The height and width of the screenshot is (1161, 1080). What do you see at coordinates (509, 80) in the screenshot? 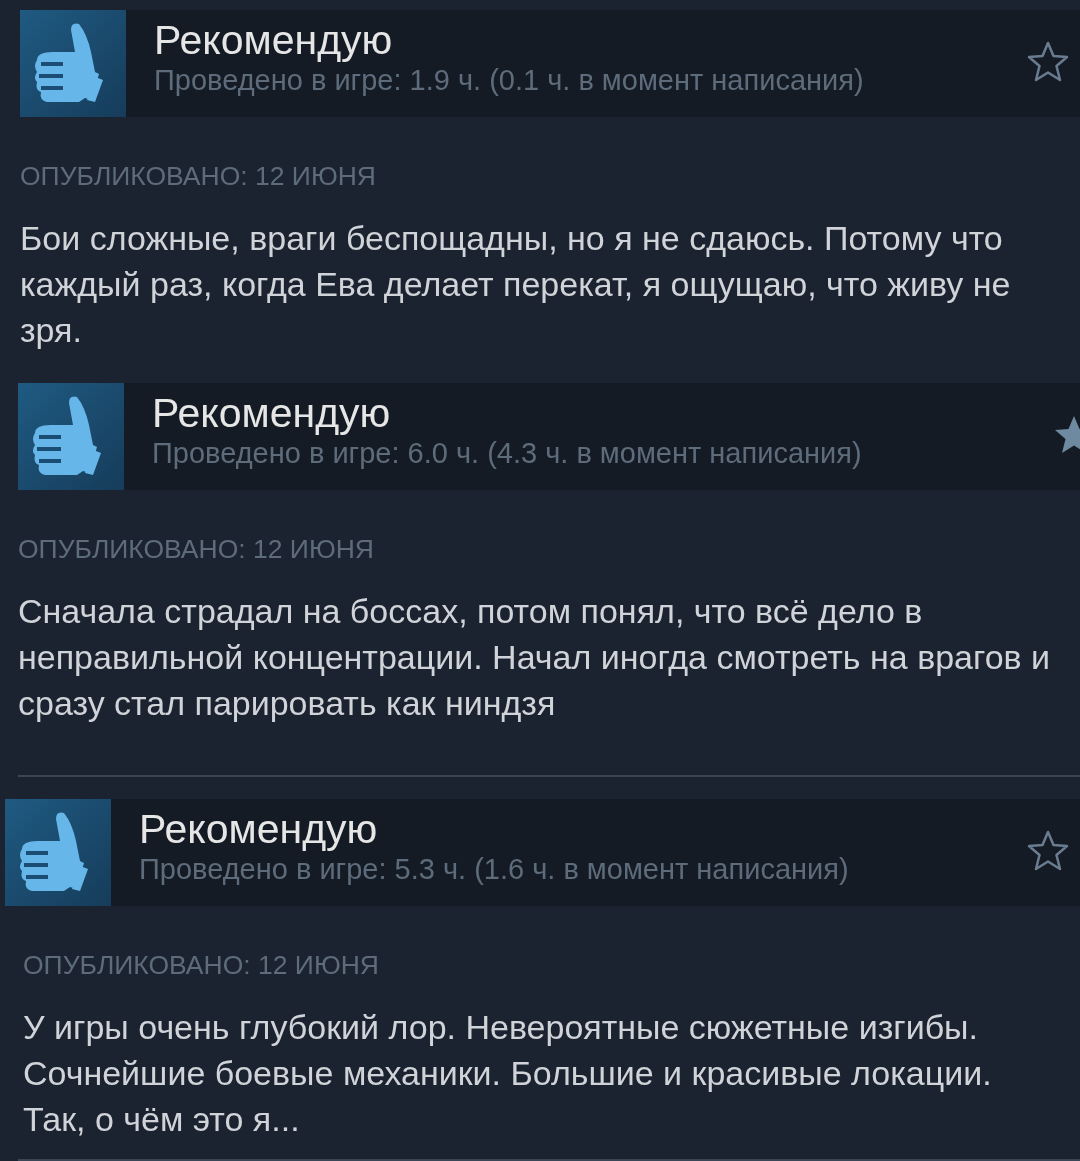
I see `playtime-text: Проведено в игре: 1.9 ч. (0.1 ч. в момент написания)` at bounding box center [509, 80].